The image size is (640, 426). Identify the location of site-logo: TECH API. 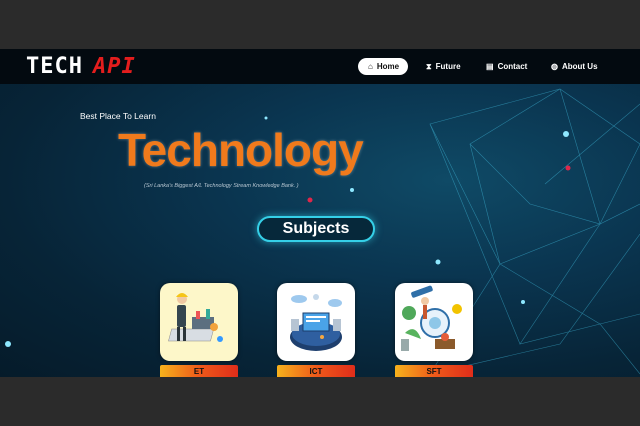
(81, 67).